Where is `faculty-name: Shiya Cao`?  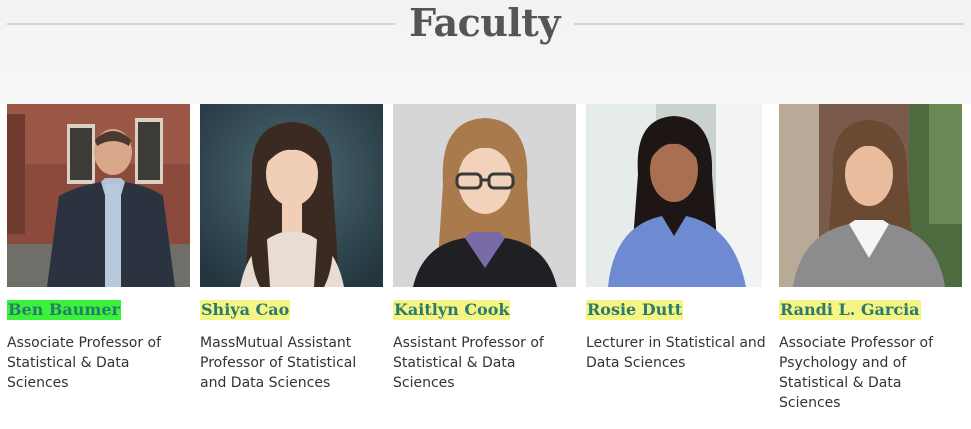 faculty-name: Shiya Cao is located at coordinates (245, 310).